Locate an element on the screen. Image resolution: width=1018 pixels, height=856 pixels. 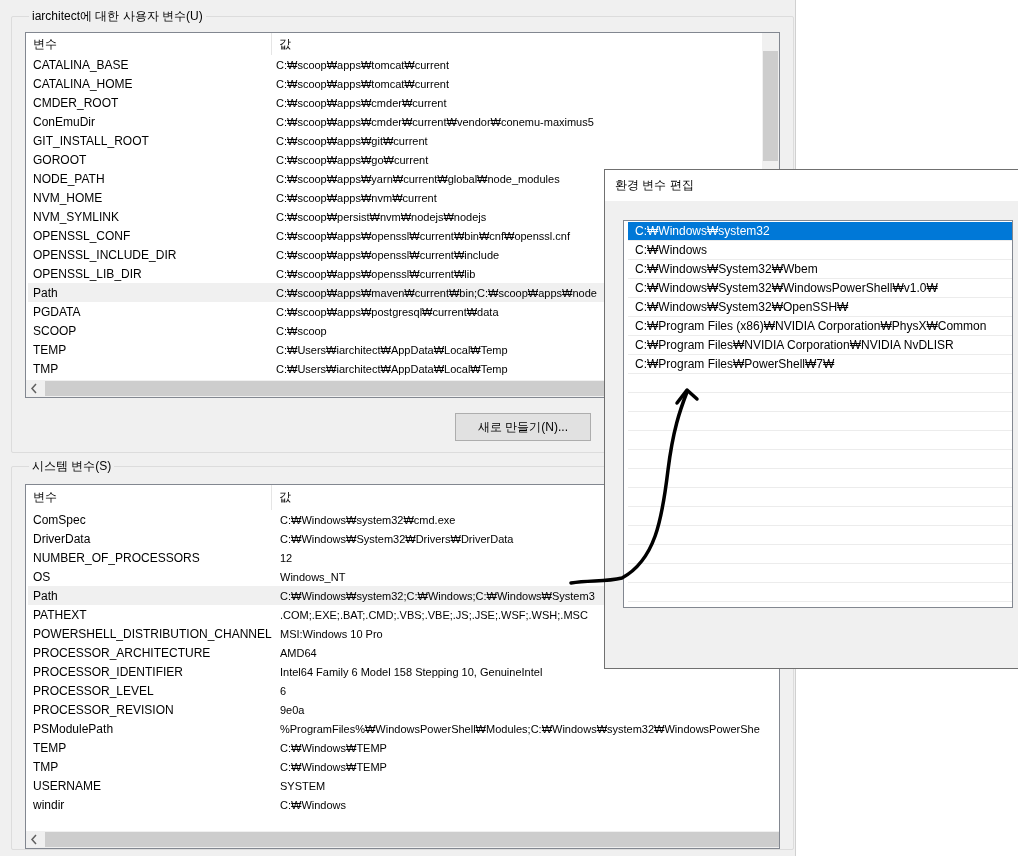
path-entry: C:₩Program Files₩PowerShell₩7₩ is located at coordinates (820, 364).